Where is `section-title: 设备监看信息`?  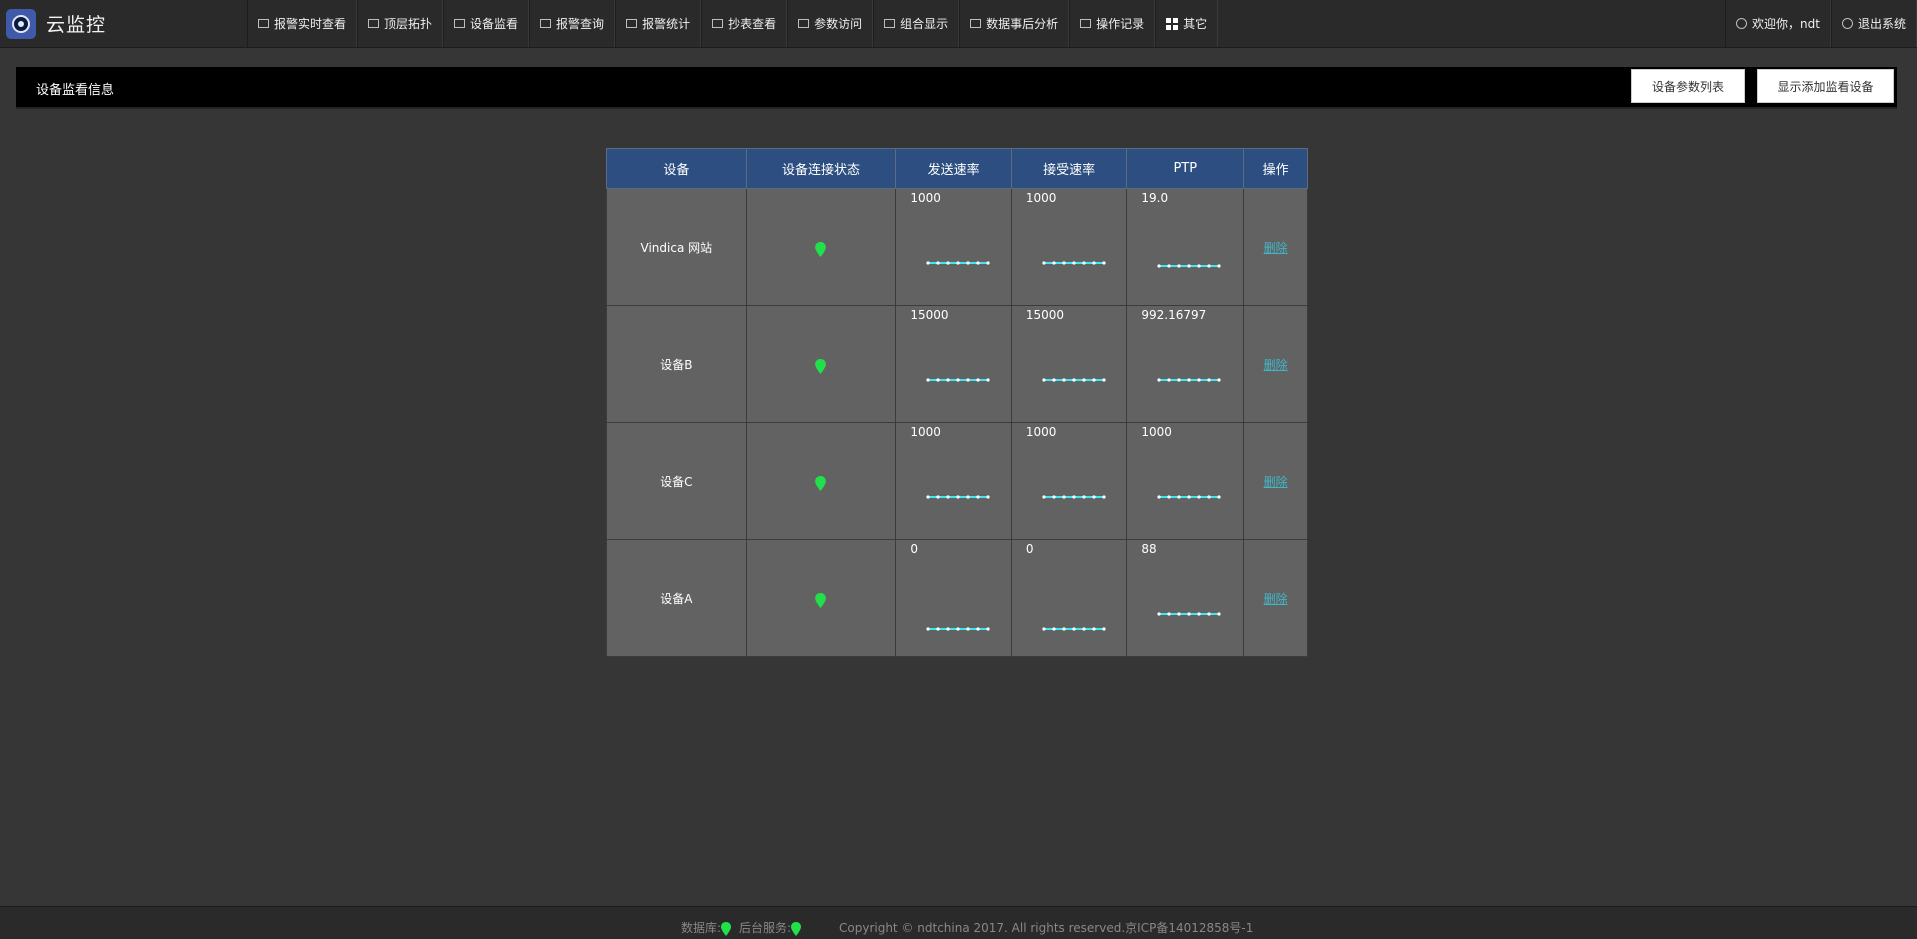
section-title: 设备监看信息 is located at coordinates (75, 90).